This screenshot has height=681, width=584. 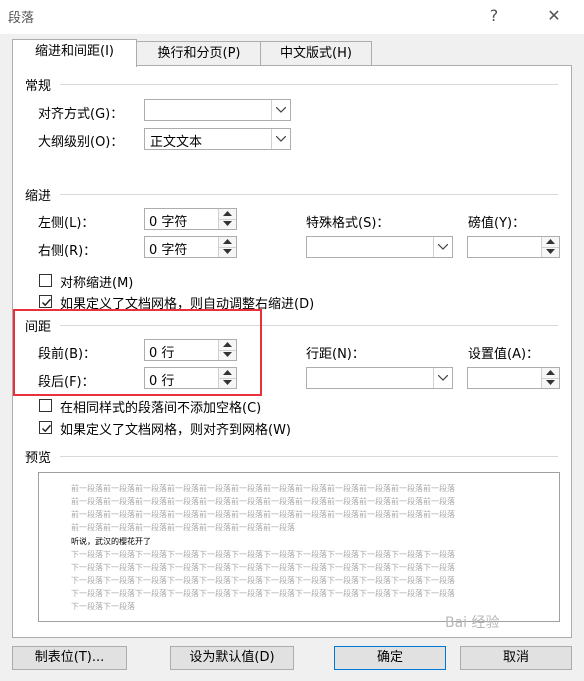 What do you see at coordinates (97, 283) in the screenshot?
I see `mirror-indent-label: 对称缩进(M)` at bounding box center [97, 283].